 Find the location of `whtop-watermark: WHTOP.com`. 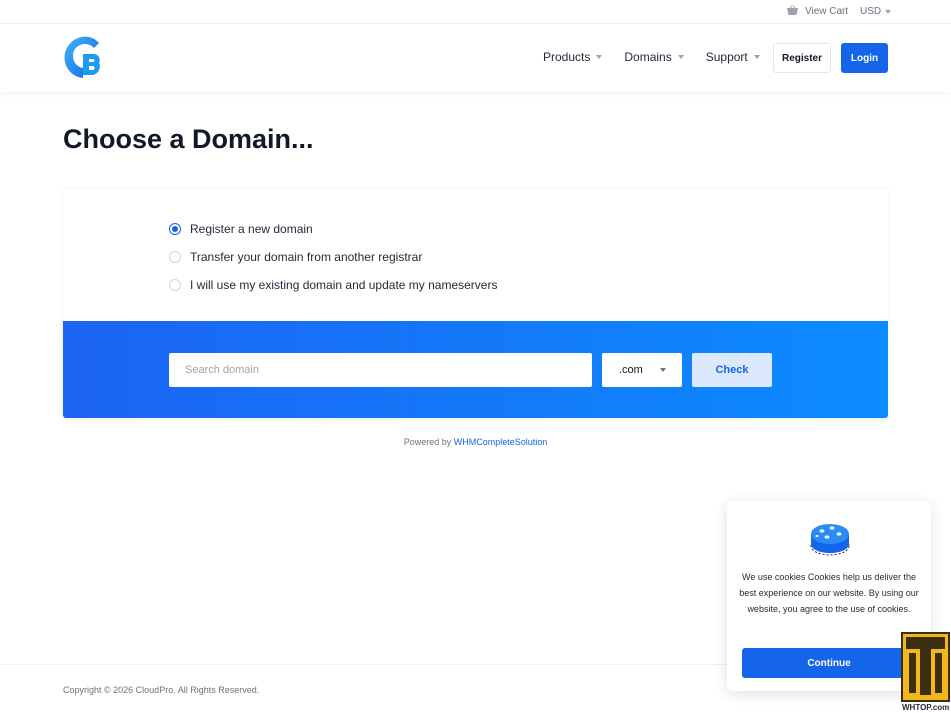

whtop-watermark: WHTOP.com is located at coordinates (925, 672).